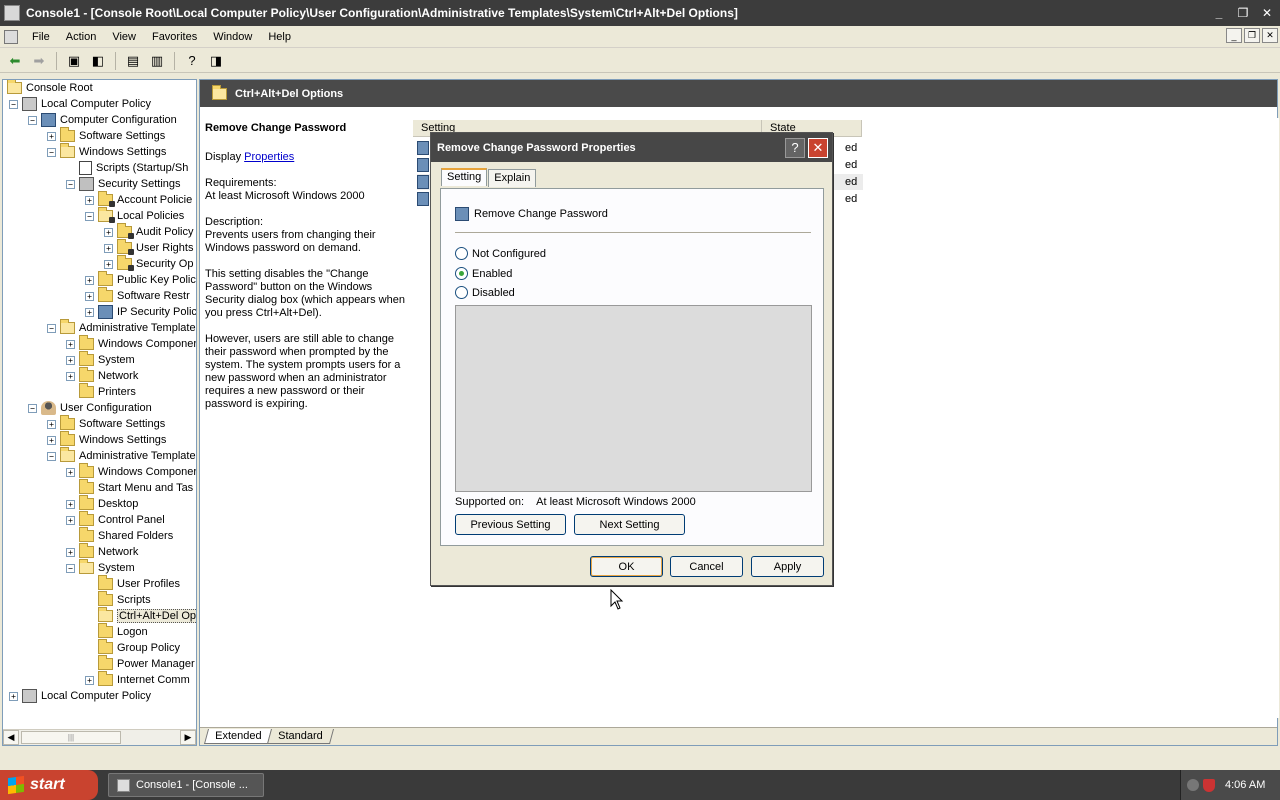 Image resolution: width=1280 pixels, height=800 pixels. I want to click on tree-item-user-configuration: − User Configuration, so click(90, 408).